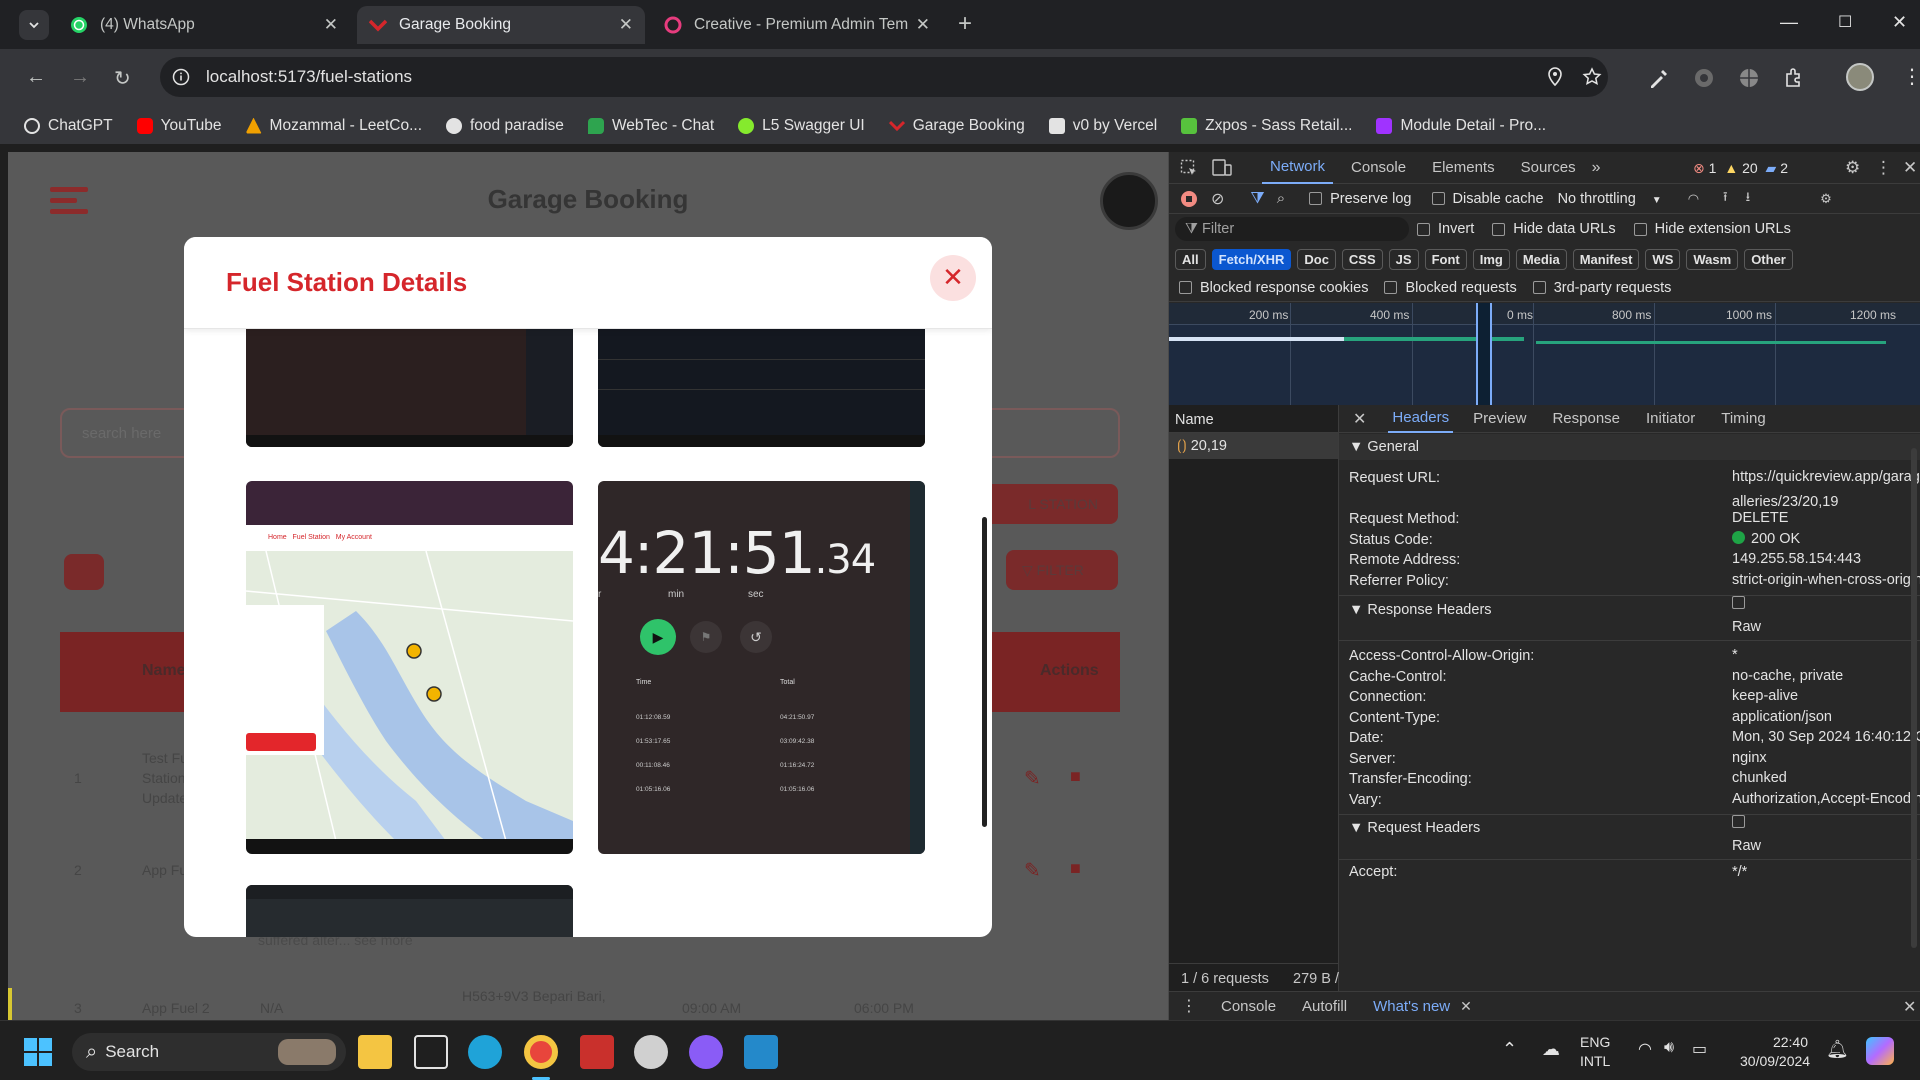 The height and width of the screenshot is (1080, 1920). What do you see at coordinates (179, 126) in the screenshot?
I see `bookmark-youtube: YouTube` at bounding box center [179, 126].